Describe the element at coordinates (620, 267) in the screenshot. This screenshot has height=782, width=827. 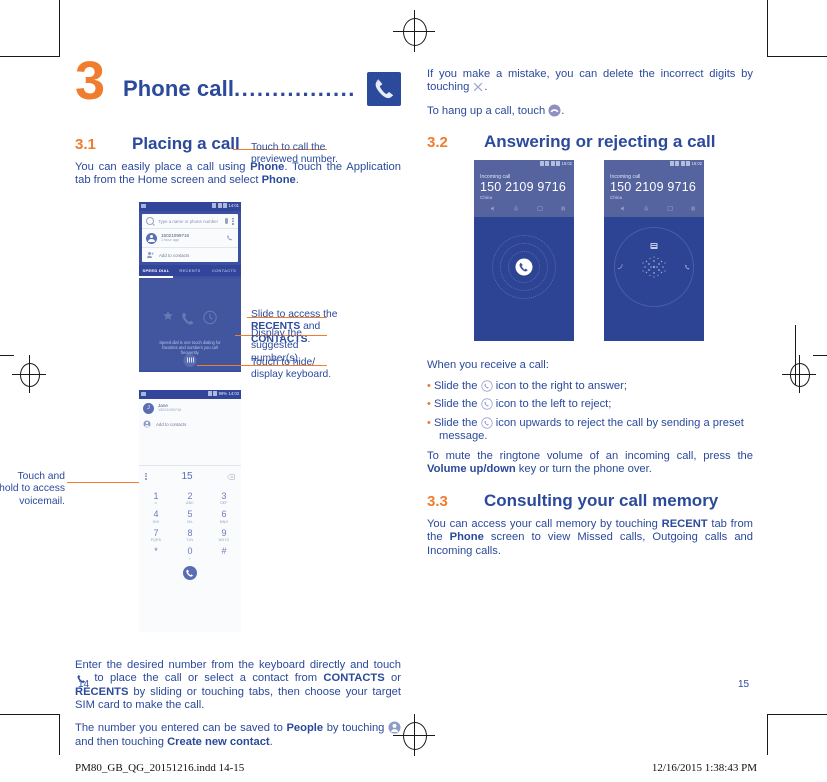
I see `reject-call-icon` at that location.